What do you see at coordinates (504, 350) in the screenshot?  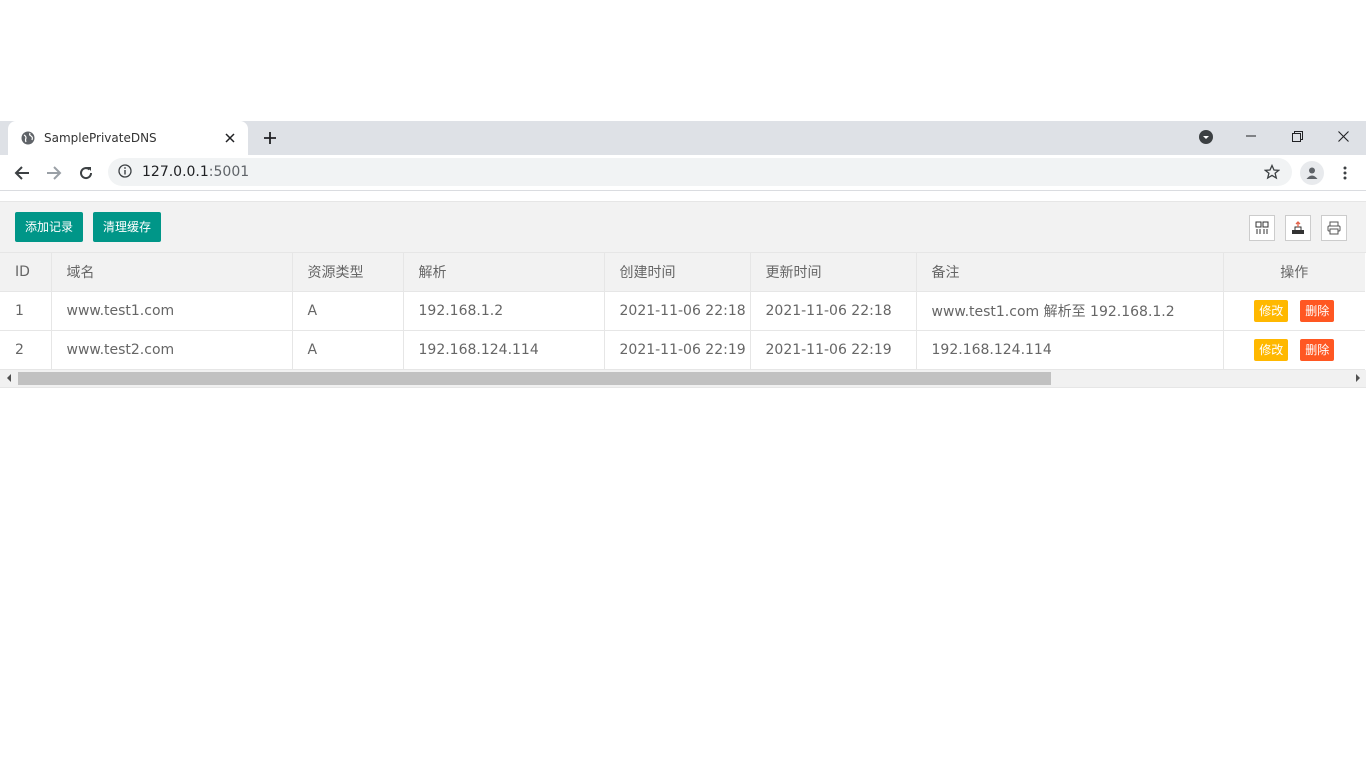 I see `cell-resolve: 192.168.124.114` at bounding box center [504, 350].